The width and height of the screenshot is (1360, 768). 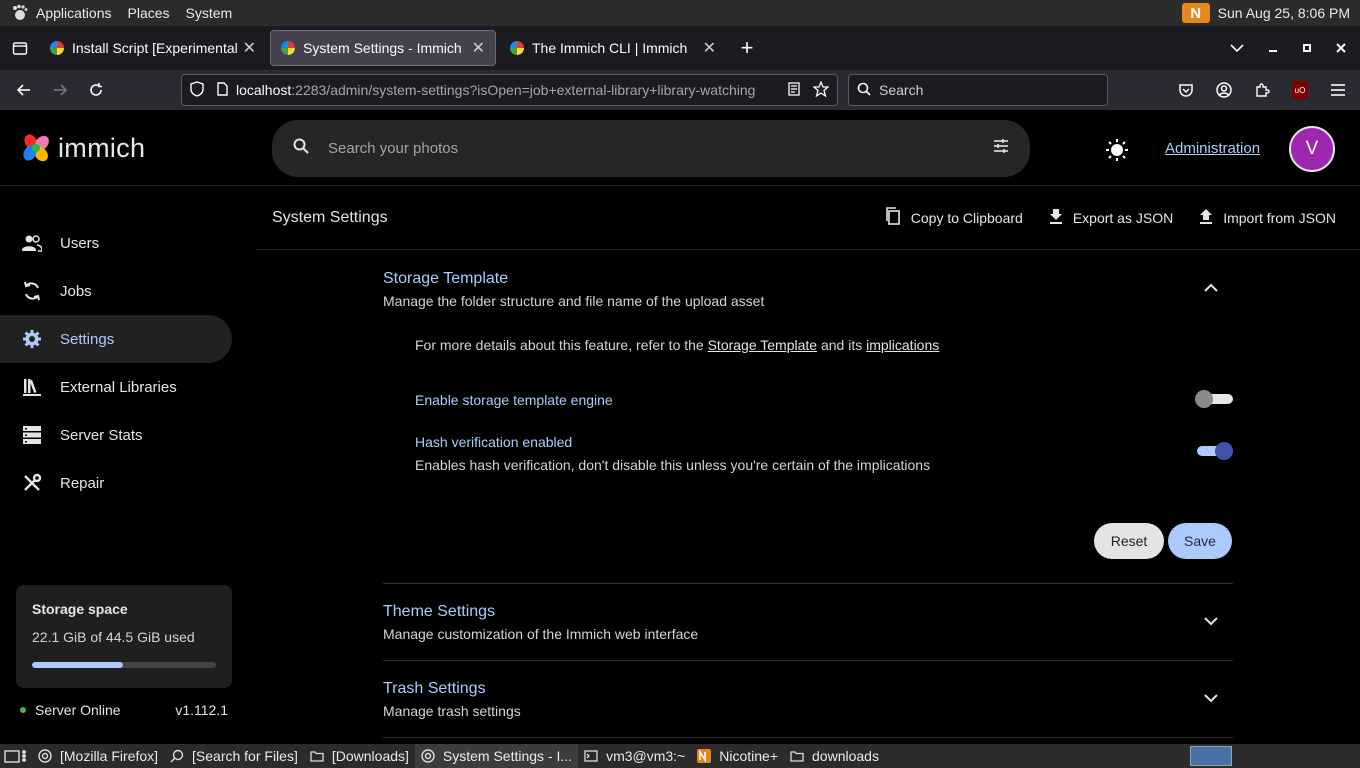 I want to click on toggle-knob, so click(x=1224, y=451).